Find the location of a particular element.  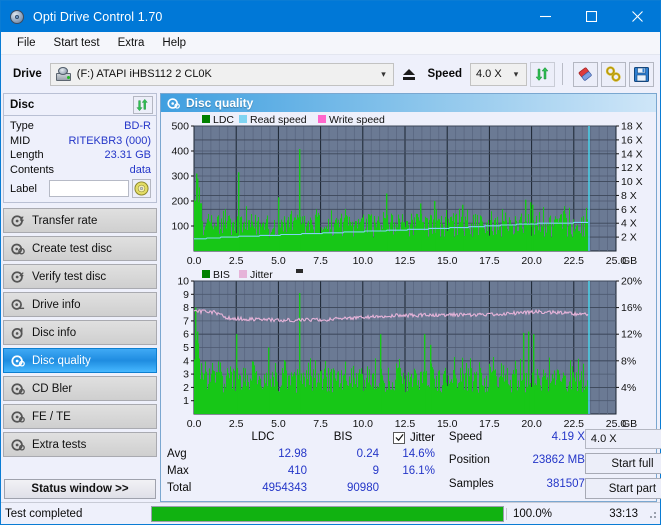

close-icon is located at coordinates (637, 16).